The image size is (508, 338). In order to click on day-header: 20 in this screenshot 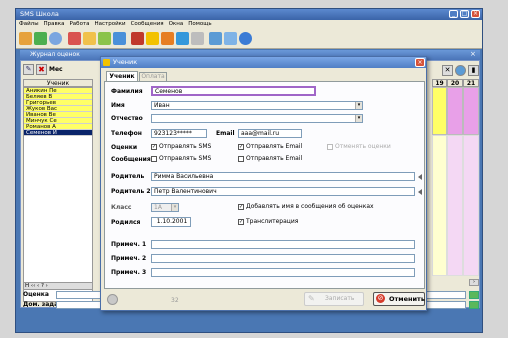, I will do `click(455, 83)`.